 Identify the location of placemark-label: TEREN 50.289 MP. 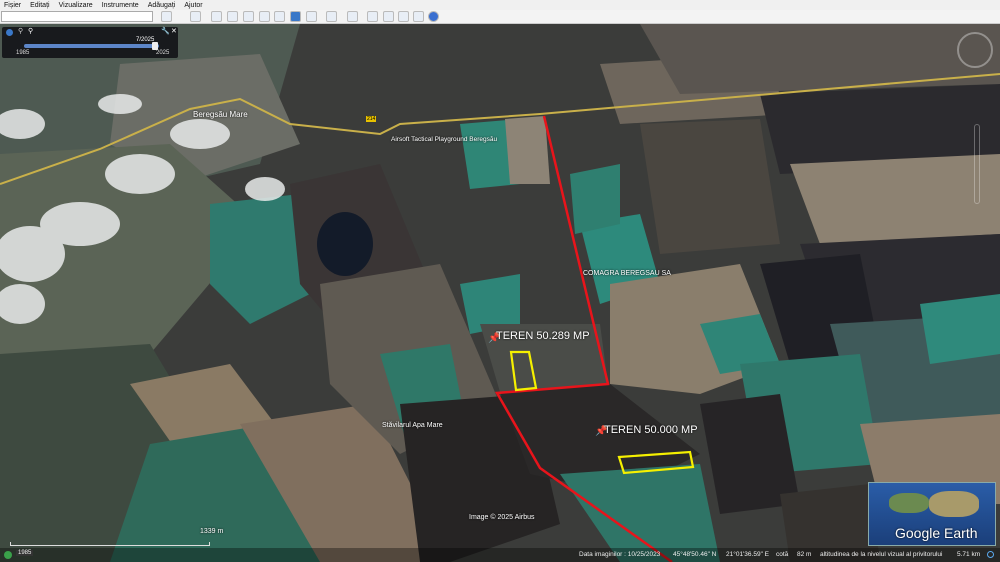
(543, 336).